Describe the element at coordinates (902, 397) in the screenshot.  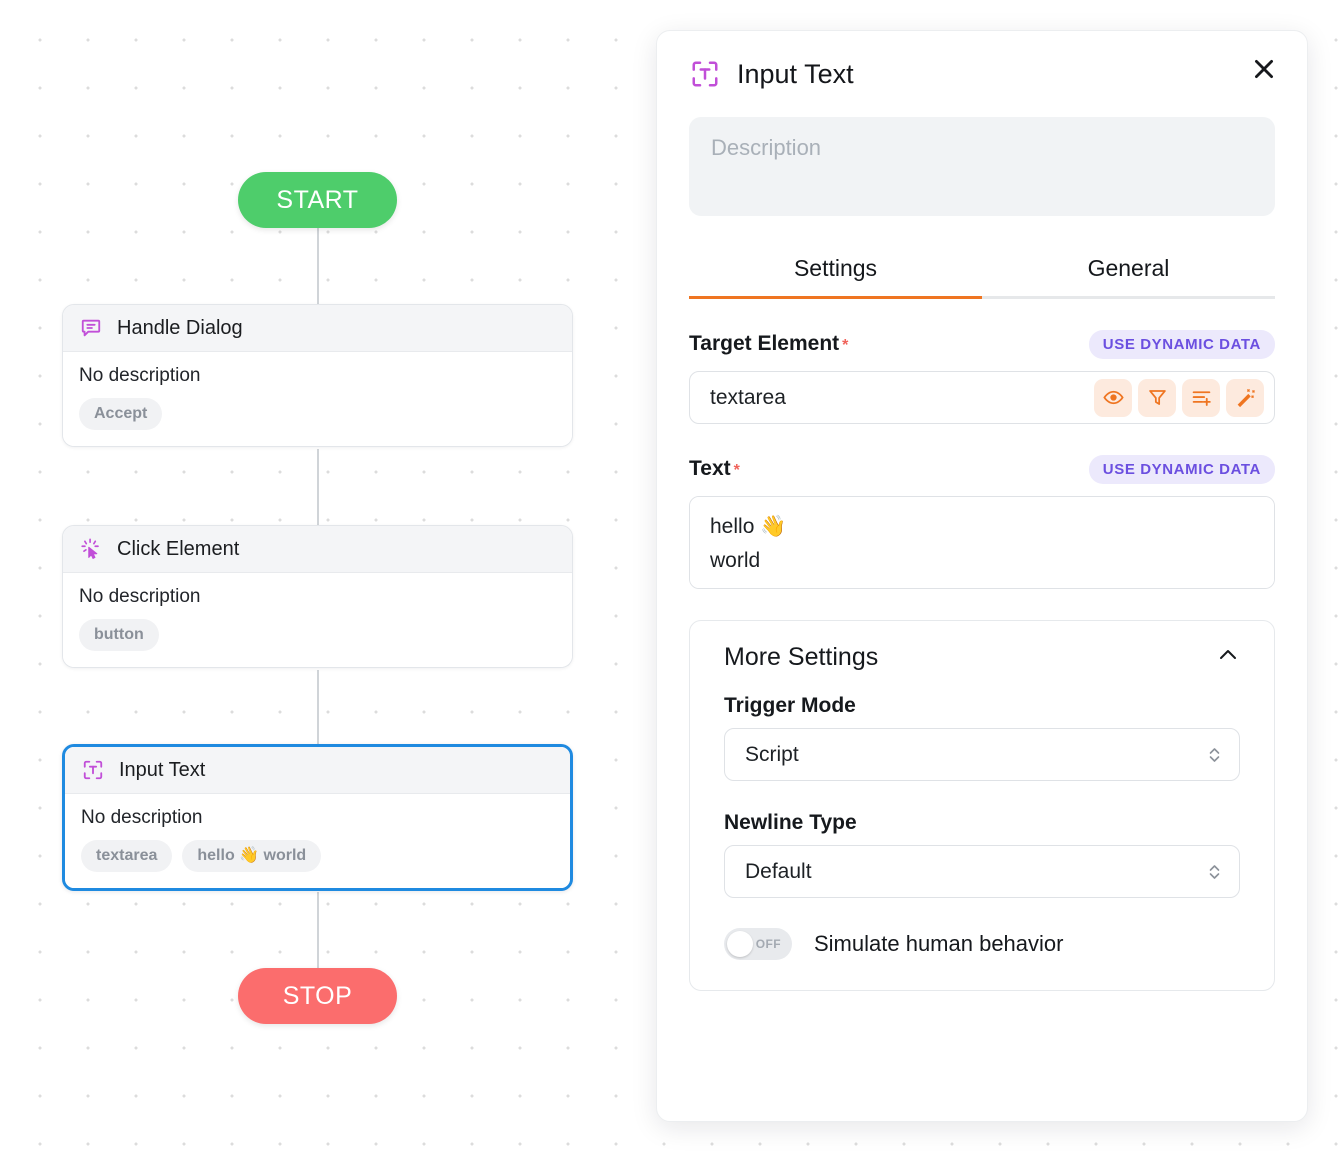
I see `target-element-input` at that location.